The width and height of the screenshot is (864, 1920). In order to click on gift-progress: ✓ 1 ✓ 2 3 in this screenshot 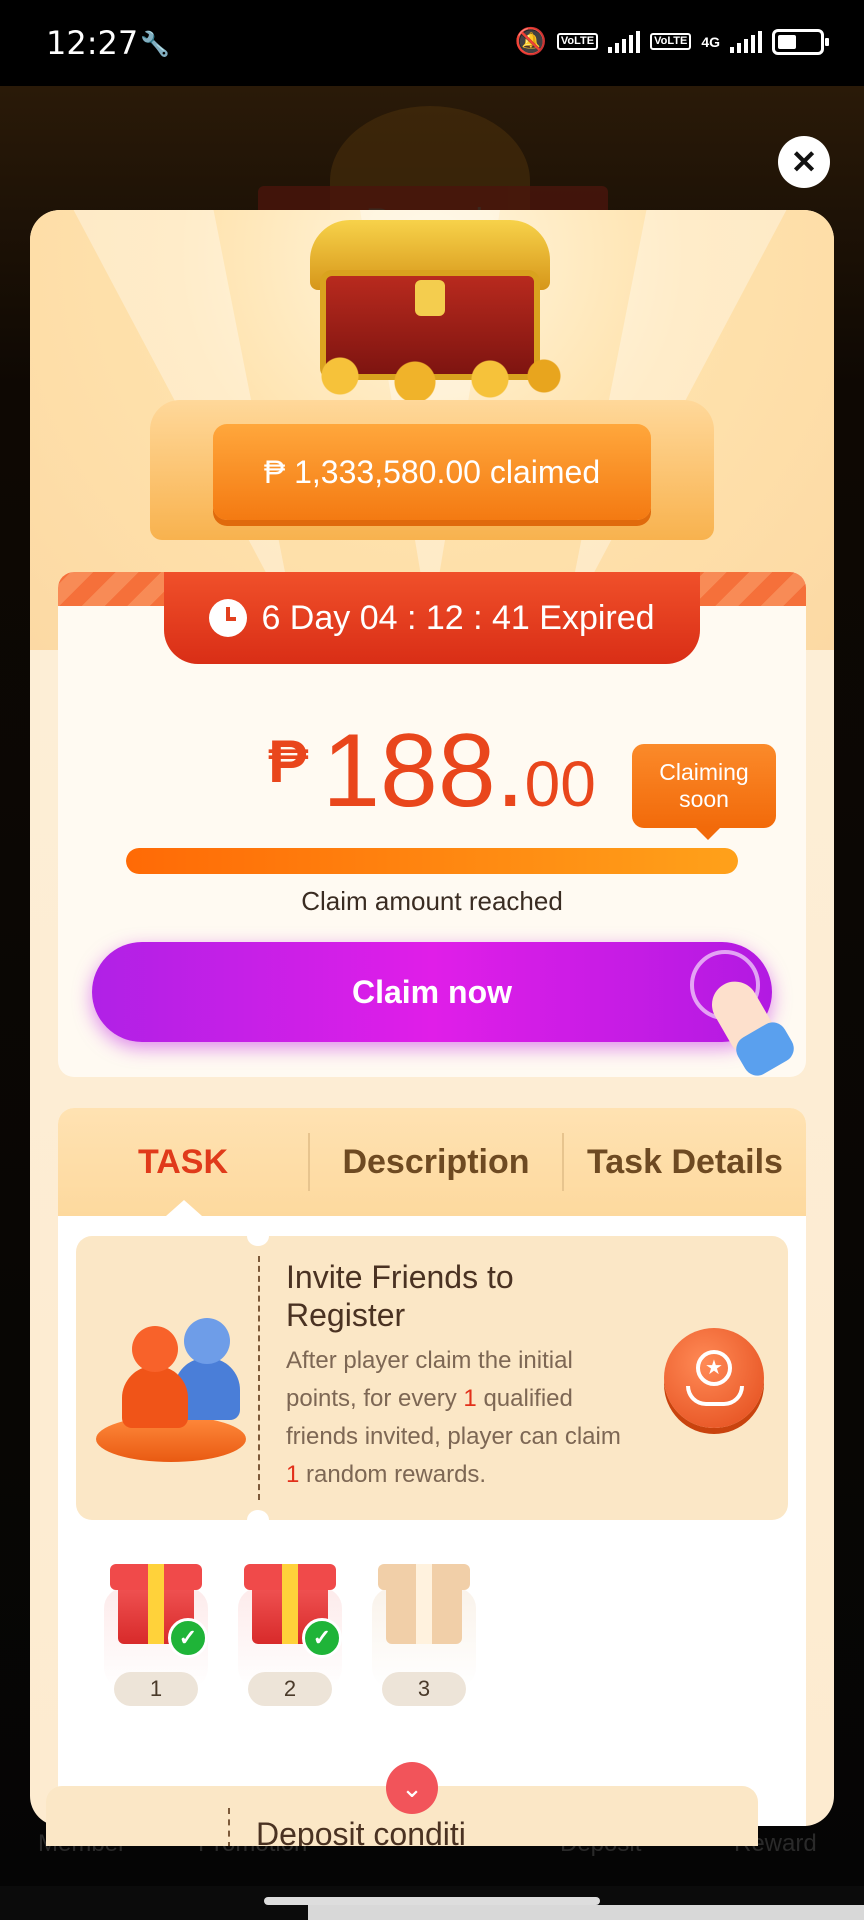, I will do `click(432, 1653)`.